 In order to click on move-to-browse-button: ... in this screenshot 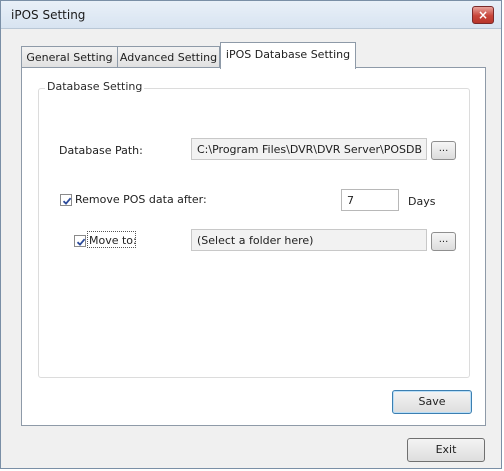, I will do `click(443, 241)`.